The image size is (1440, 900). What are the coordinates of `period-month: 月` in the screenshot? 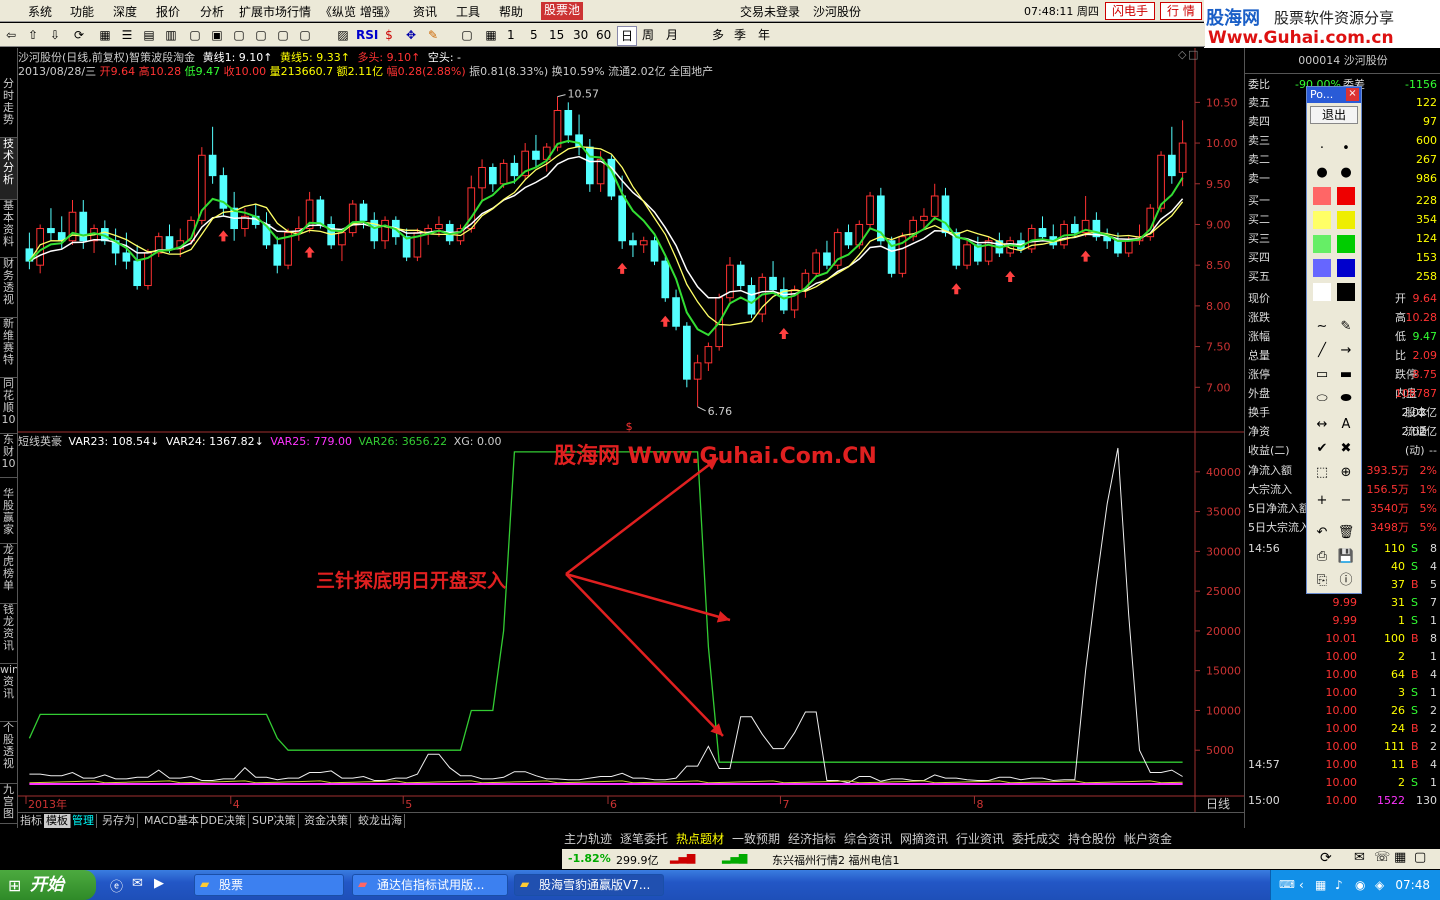 It's located at (672, 35).